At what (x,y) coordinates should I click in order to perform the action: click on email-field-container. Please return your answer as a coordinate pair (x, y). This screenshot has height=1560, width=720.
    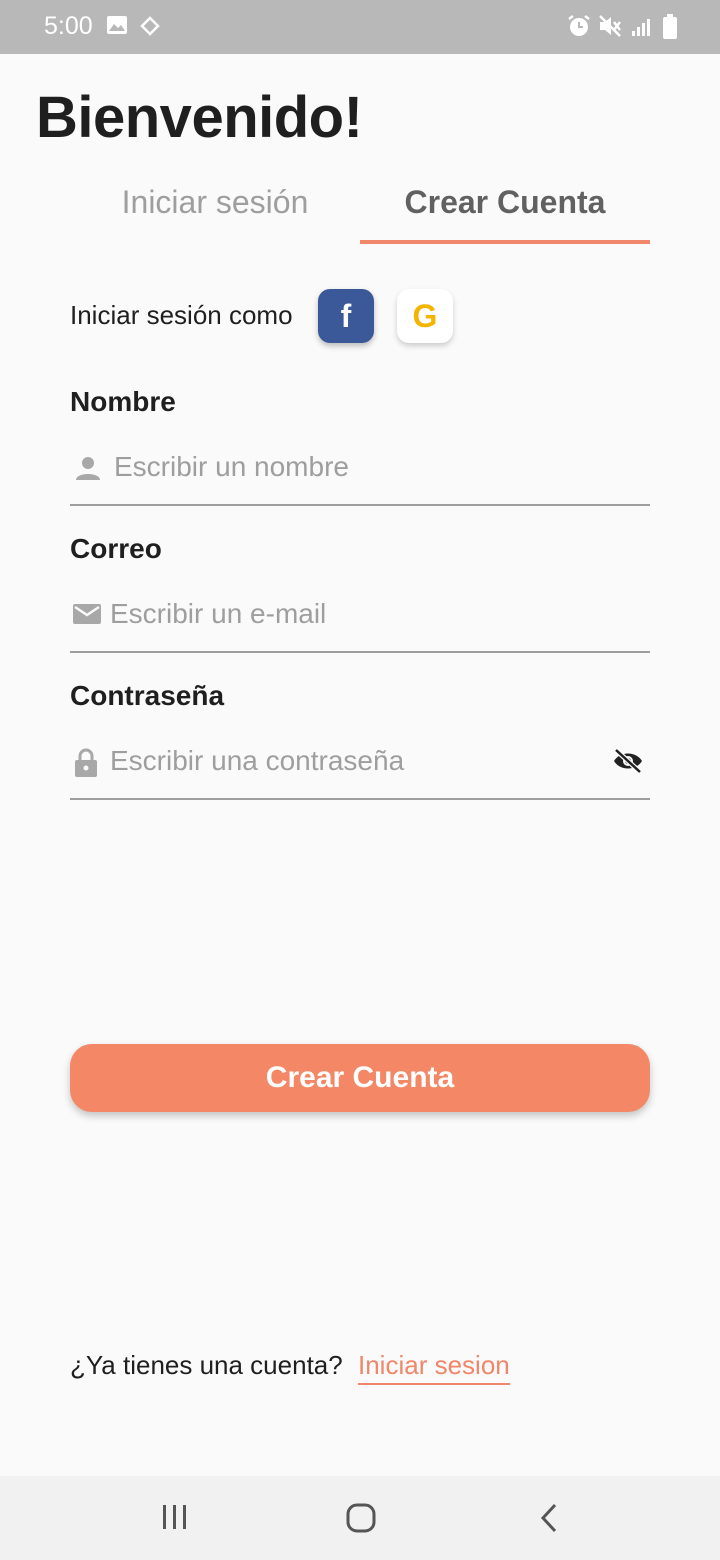
    Looking at the image, I should click on (360, 618).